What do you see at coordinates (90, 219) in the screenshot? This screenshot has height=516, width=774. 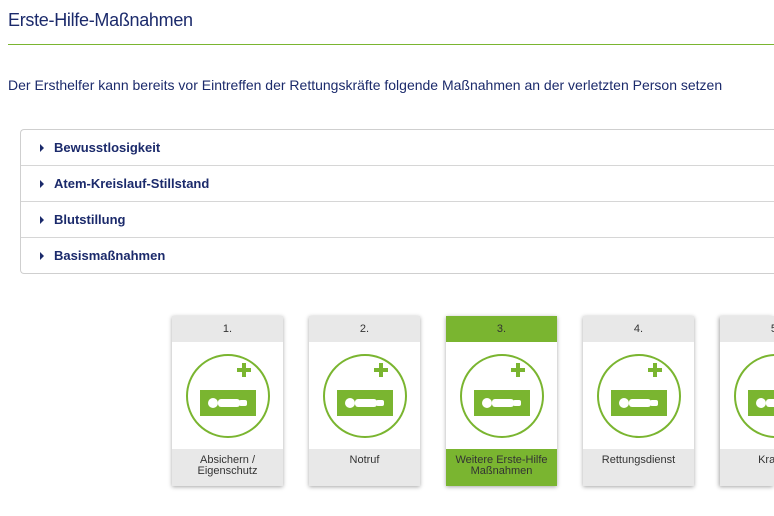 I see `accordion-item-label: Blutstillung` at bounding box center [90, 219].